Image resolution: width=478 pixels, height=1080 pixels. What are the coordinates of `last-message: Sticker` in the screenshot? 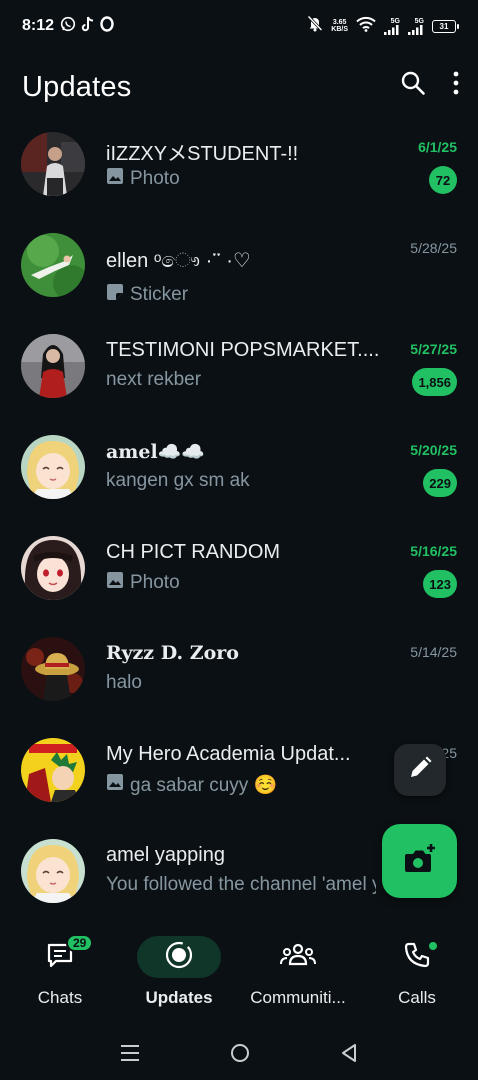 It's located at (147, 295).